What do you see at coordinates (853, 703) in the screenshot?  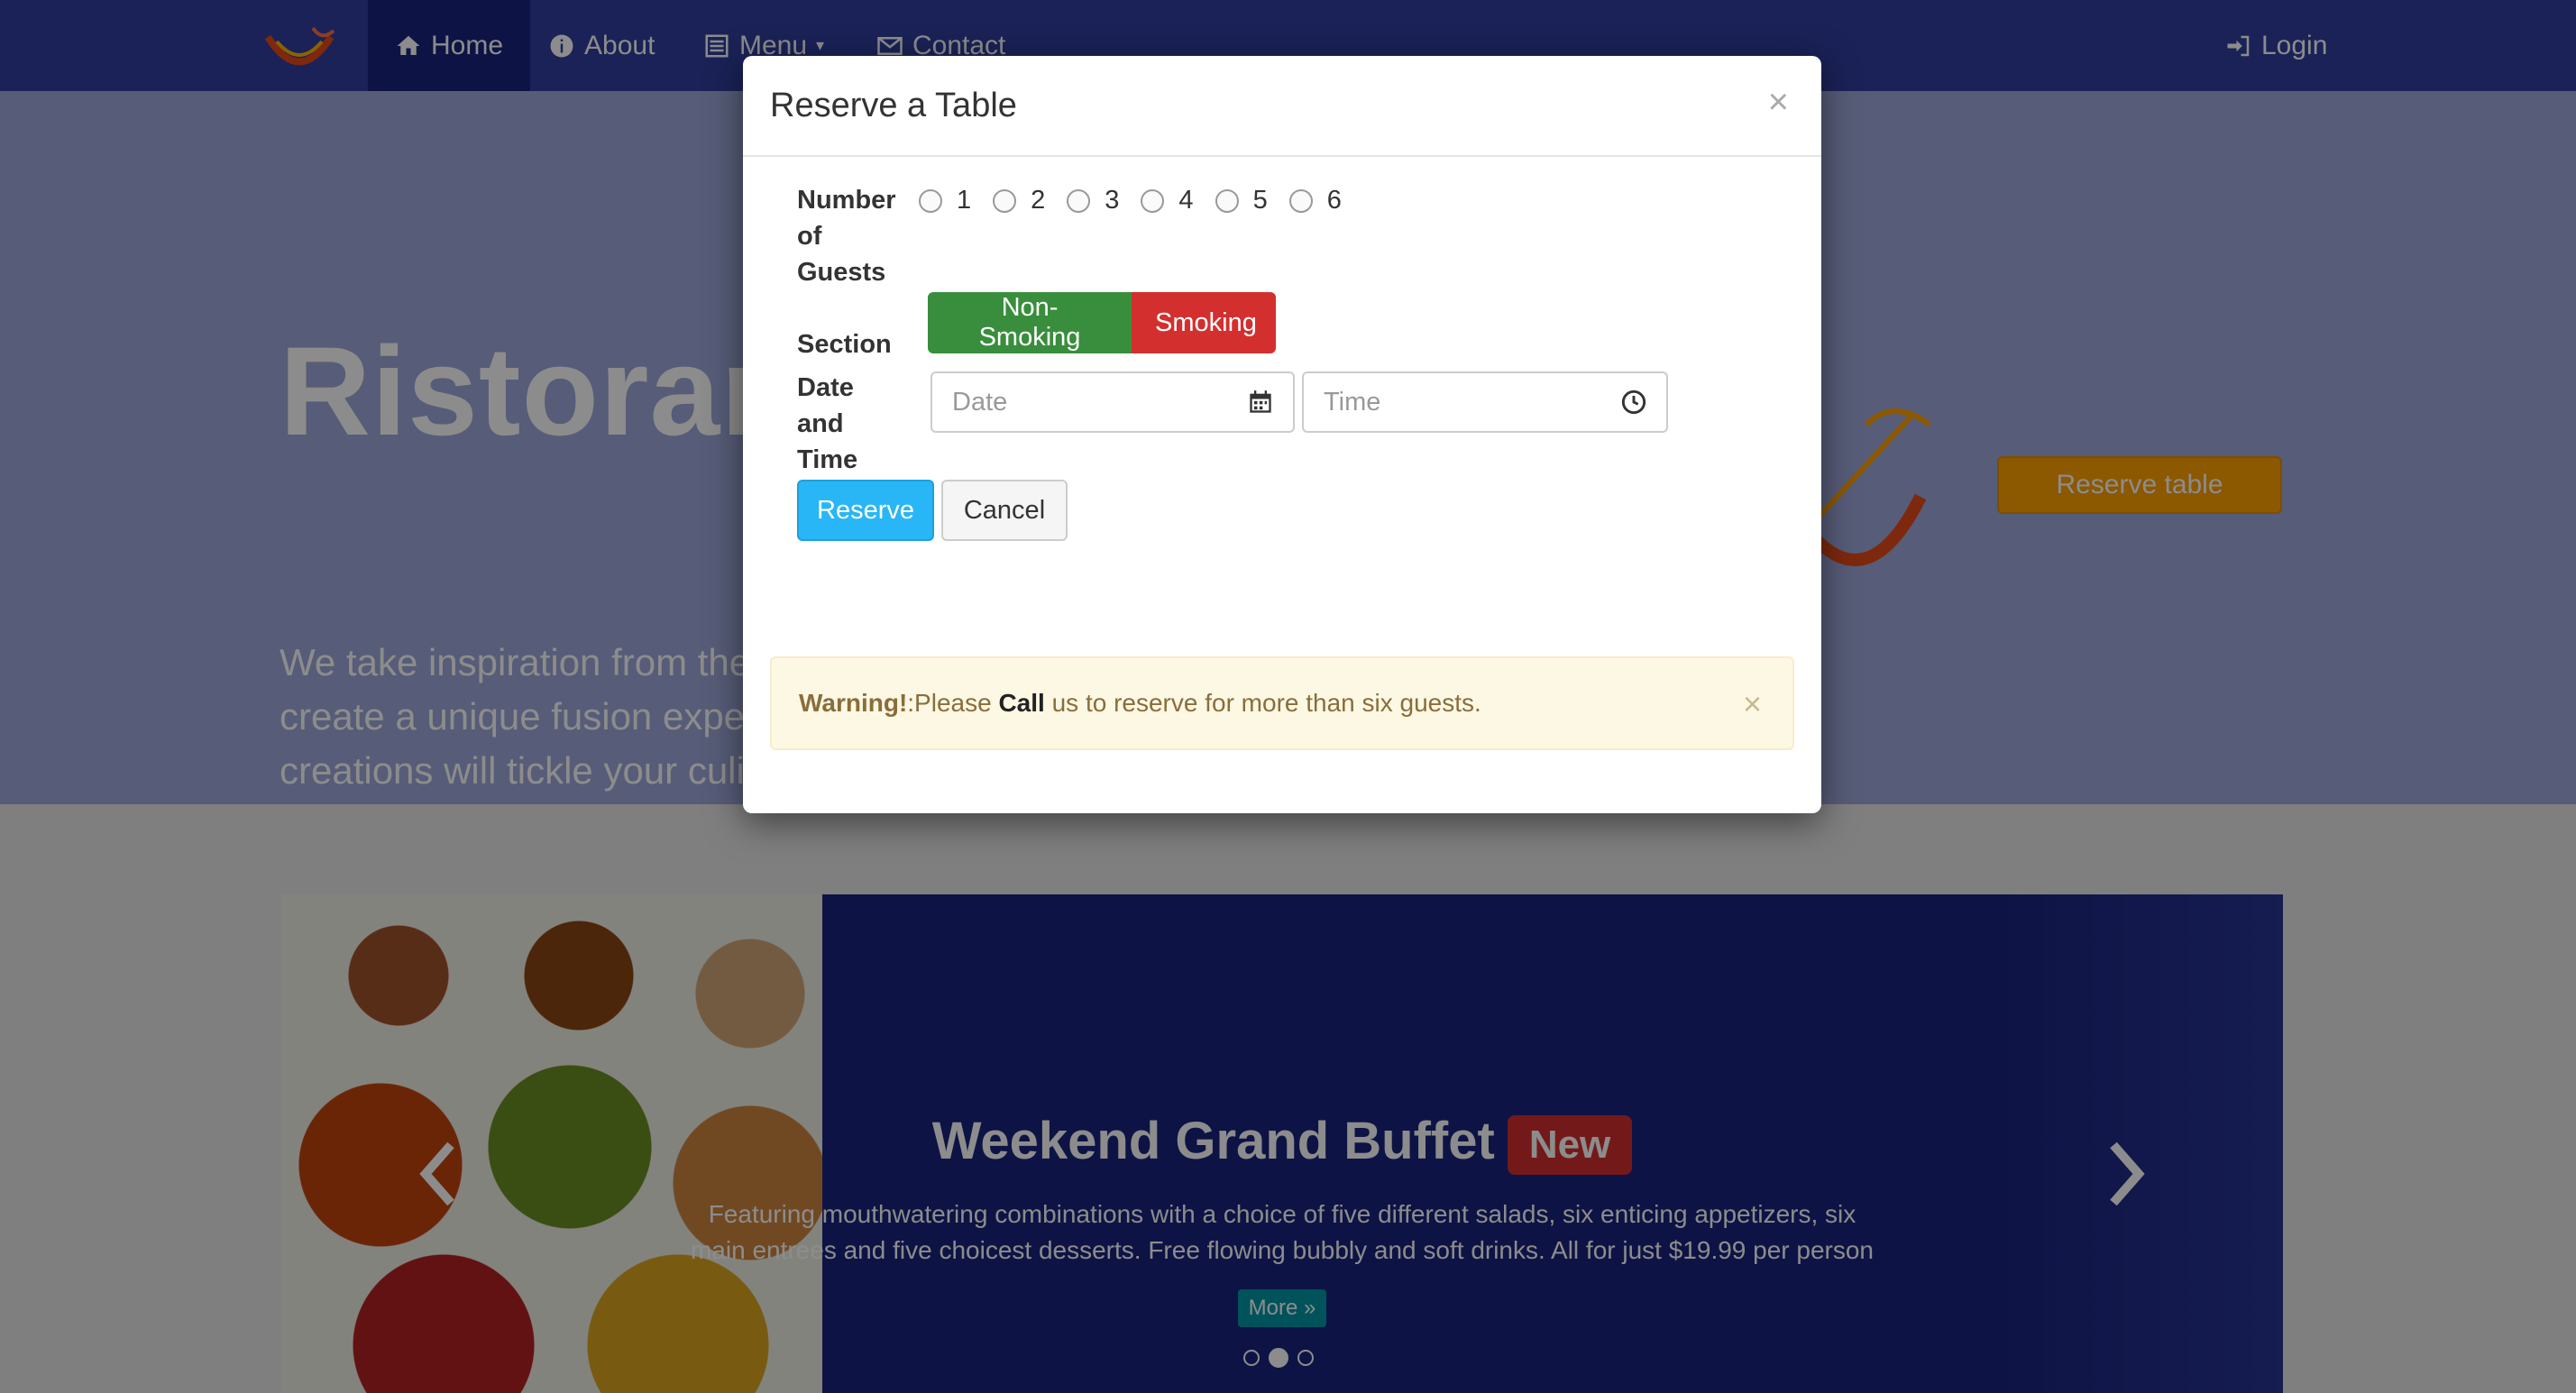 I see `alert-strong: Warning!` at bounding box center [853, 703].